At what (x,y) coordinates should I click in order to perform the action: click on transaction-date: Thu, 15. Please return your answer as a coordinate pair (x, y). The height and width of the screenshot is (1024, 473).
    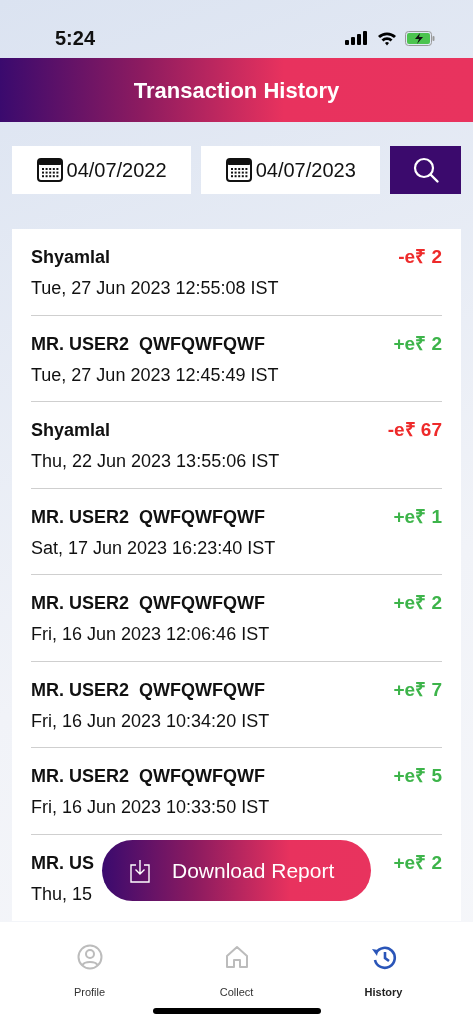
    Looking at the image, I should click on (62, 894).